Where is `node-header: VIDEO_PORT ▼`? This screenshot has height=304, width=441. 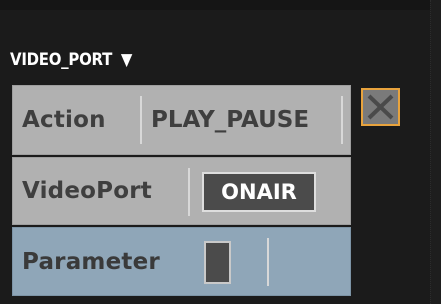
node-header: VIDEO_PORT ▼ is located at coordinates (71, 60).